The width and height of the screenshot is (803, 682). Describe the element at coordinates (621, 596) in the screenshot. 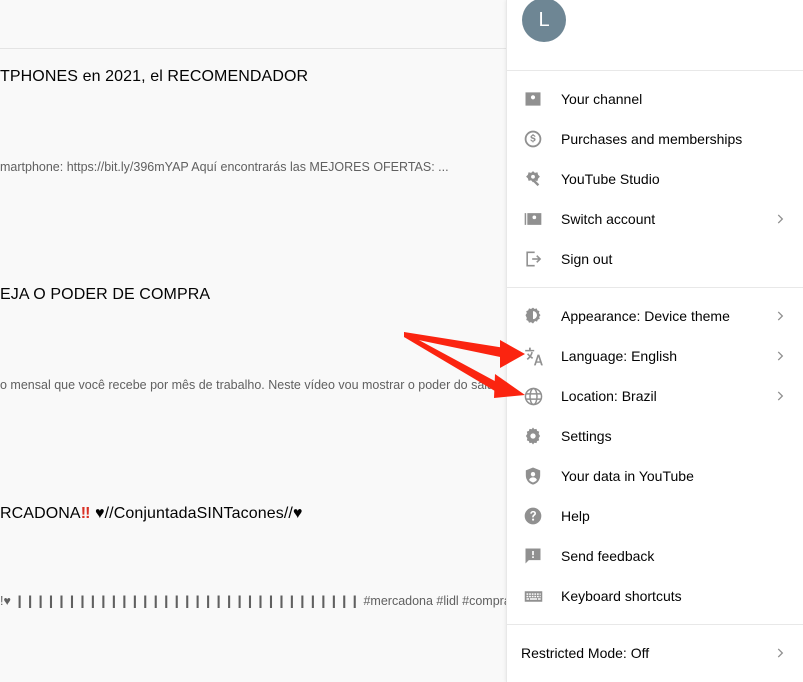

I see `menu-item-label: Keyboard shortcuts` at that location.